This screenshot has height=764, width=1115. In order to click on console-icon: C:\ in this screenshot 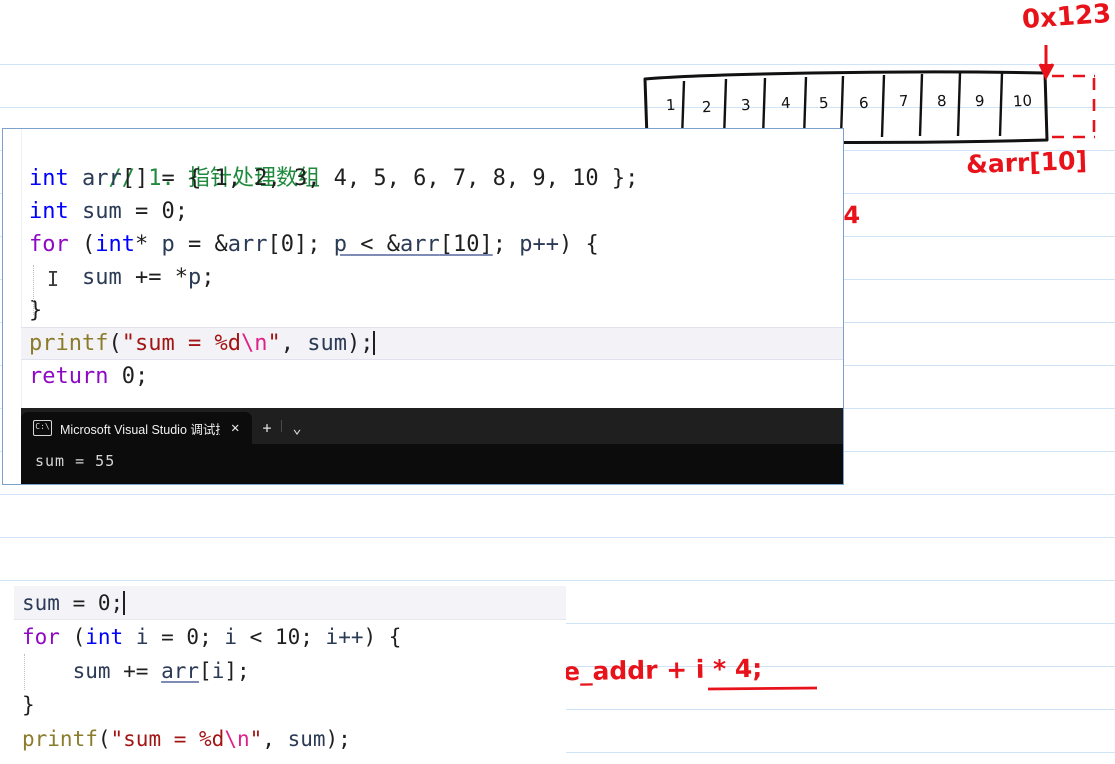, I will do `click(42, 428)`.